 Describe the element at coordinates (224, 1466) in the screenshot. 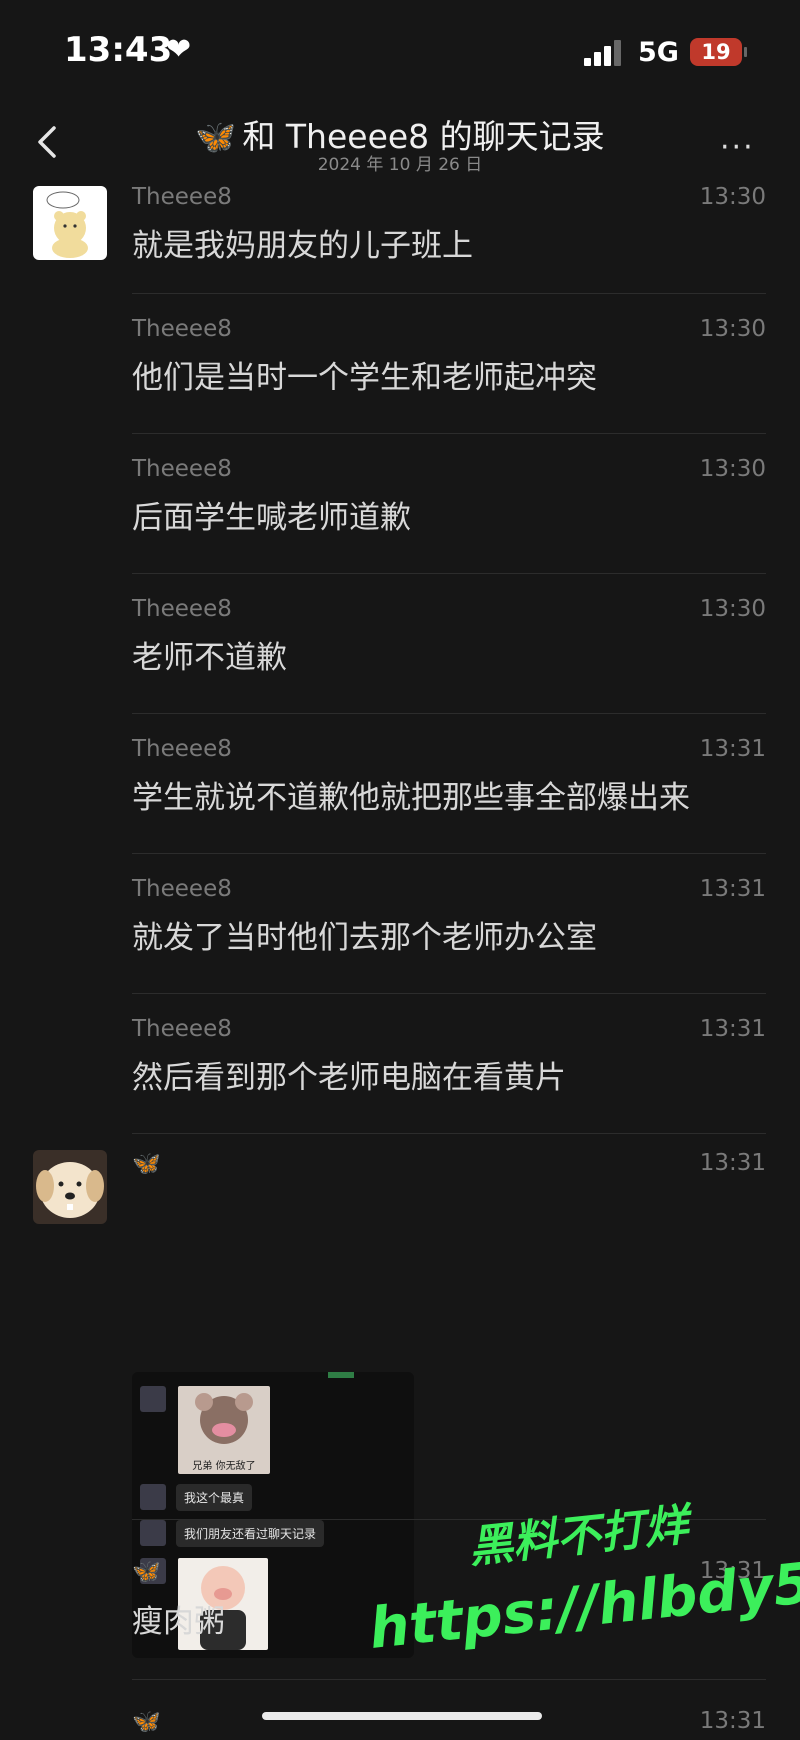

I see `sticker-caption: 兄弟 你无敌了` at that location.